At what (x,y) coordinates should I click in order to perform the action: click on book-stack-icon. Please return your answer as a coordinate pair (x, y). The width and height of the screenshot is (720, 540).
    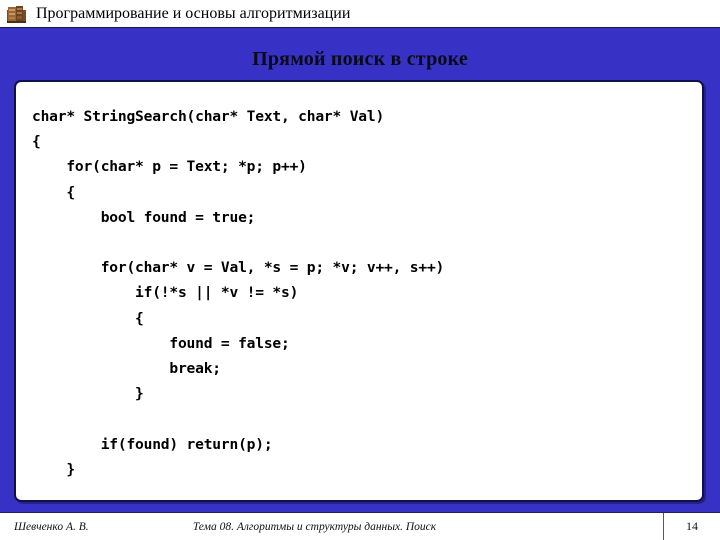
    Looking at the image, I should click on (16, 14).